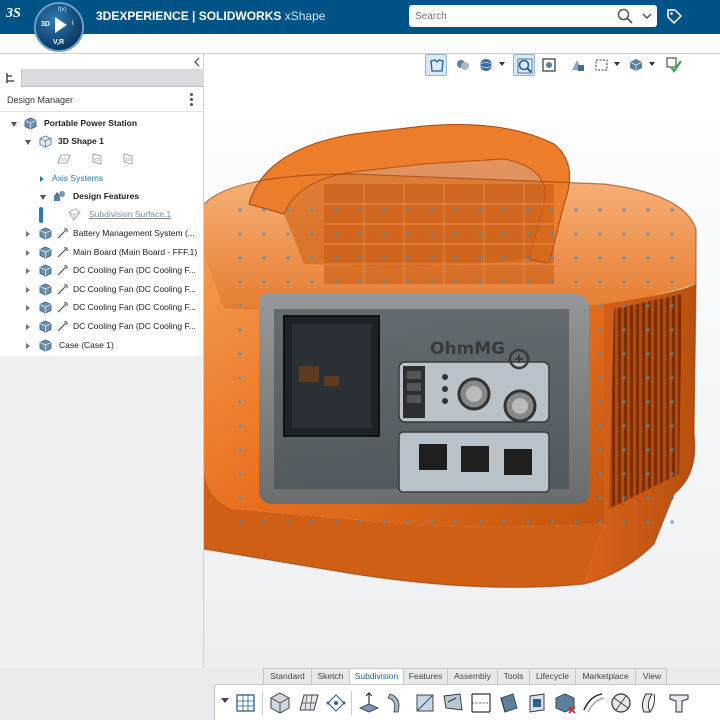 The width and height of the screenshot is (720, 720). I want to click on yz-plane-icon: YZ, so click(97, 159).